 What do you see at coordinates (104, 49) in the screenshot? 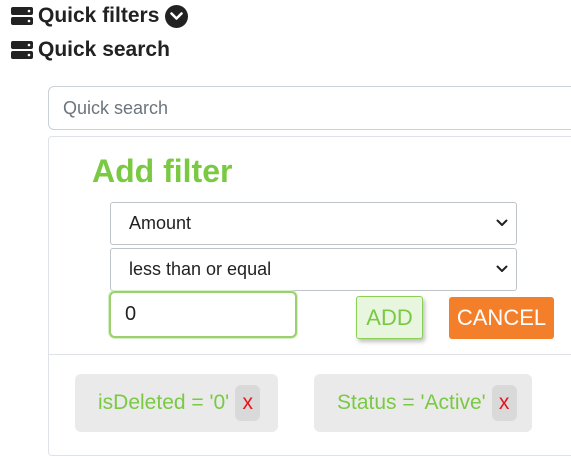
I see `quick-search-label: Quick search` at bounding box center [104, 49].